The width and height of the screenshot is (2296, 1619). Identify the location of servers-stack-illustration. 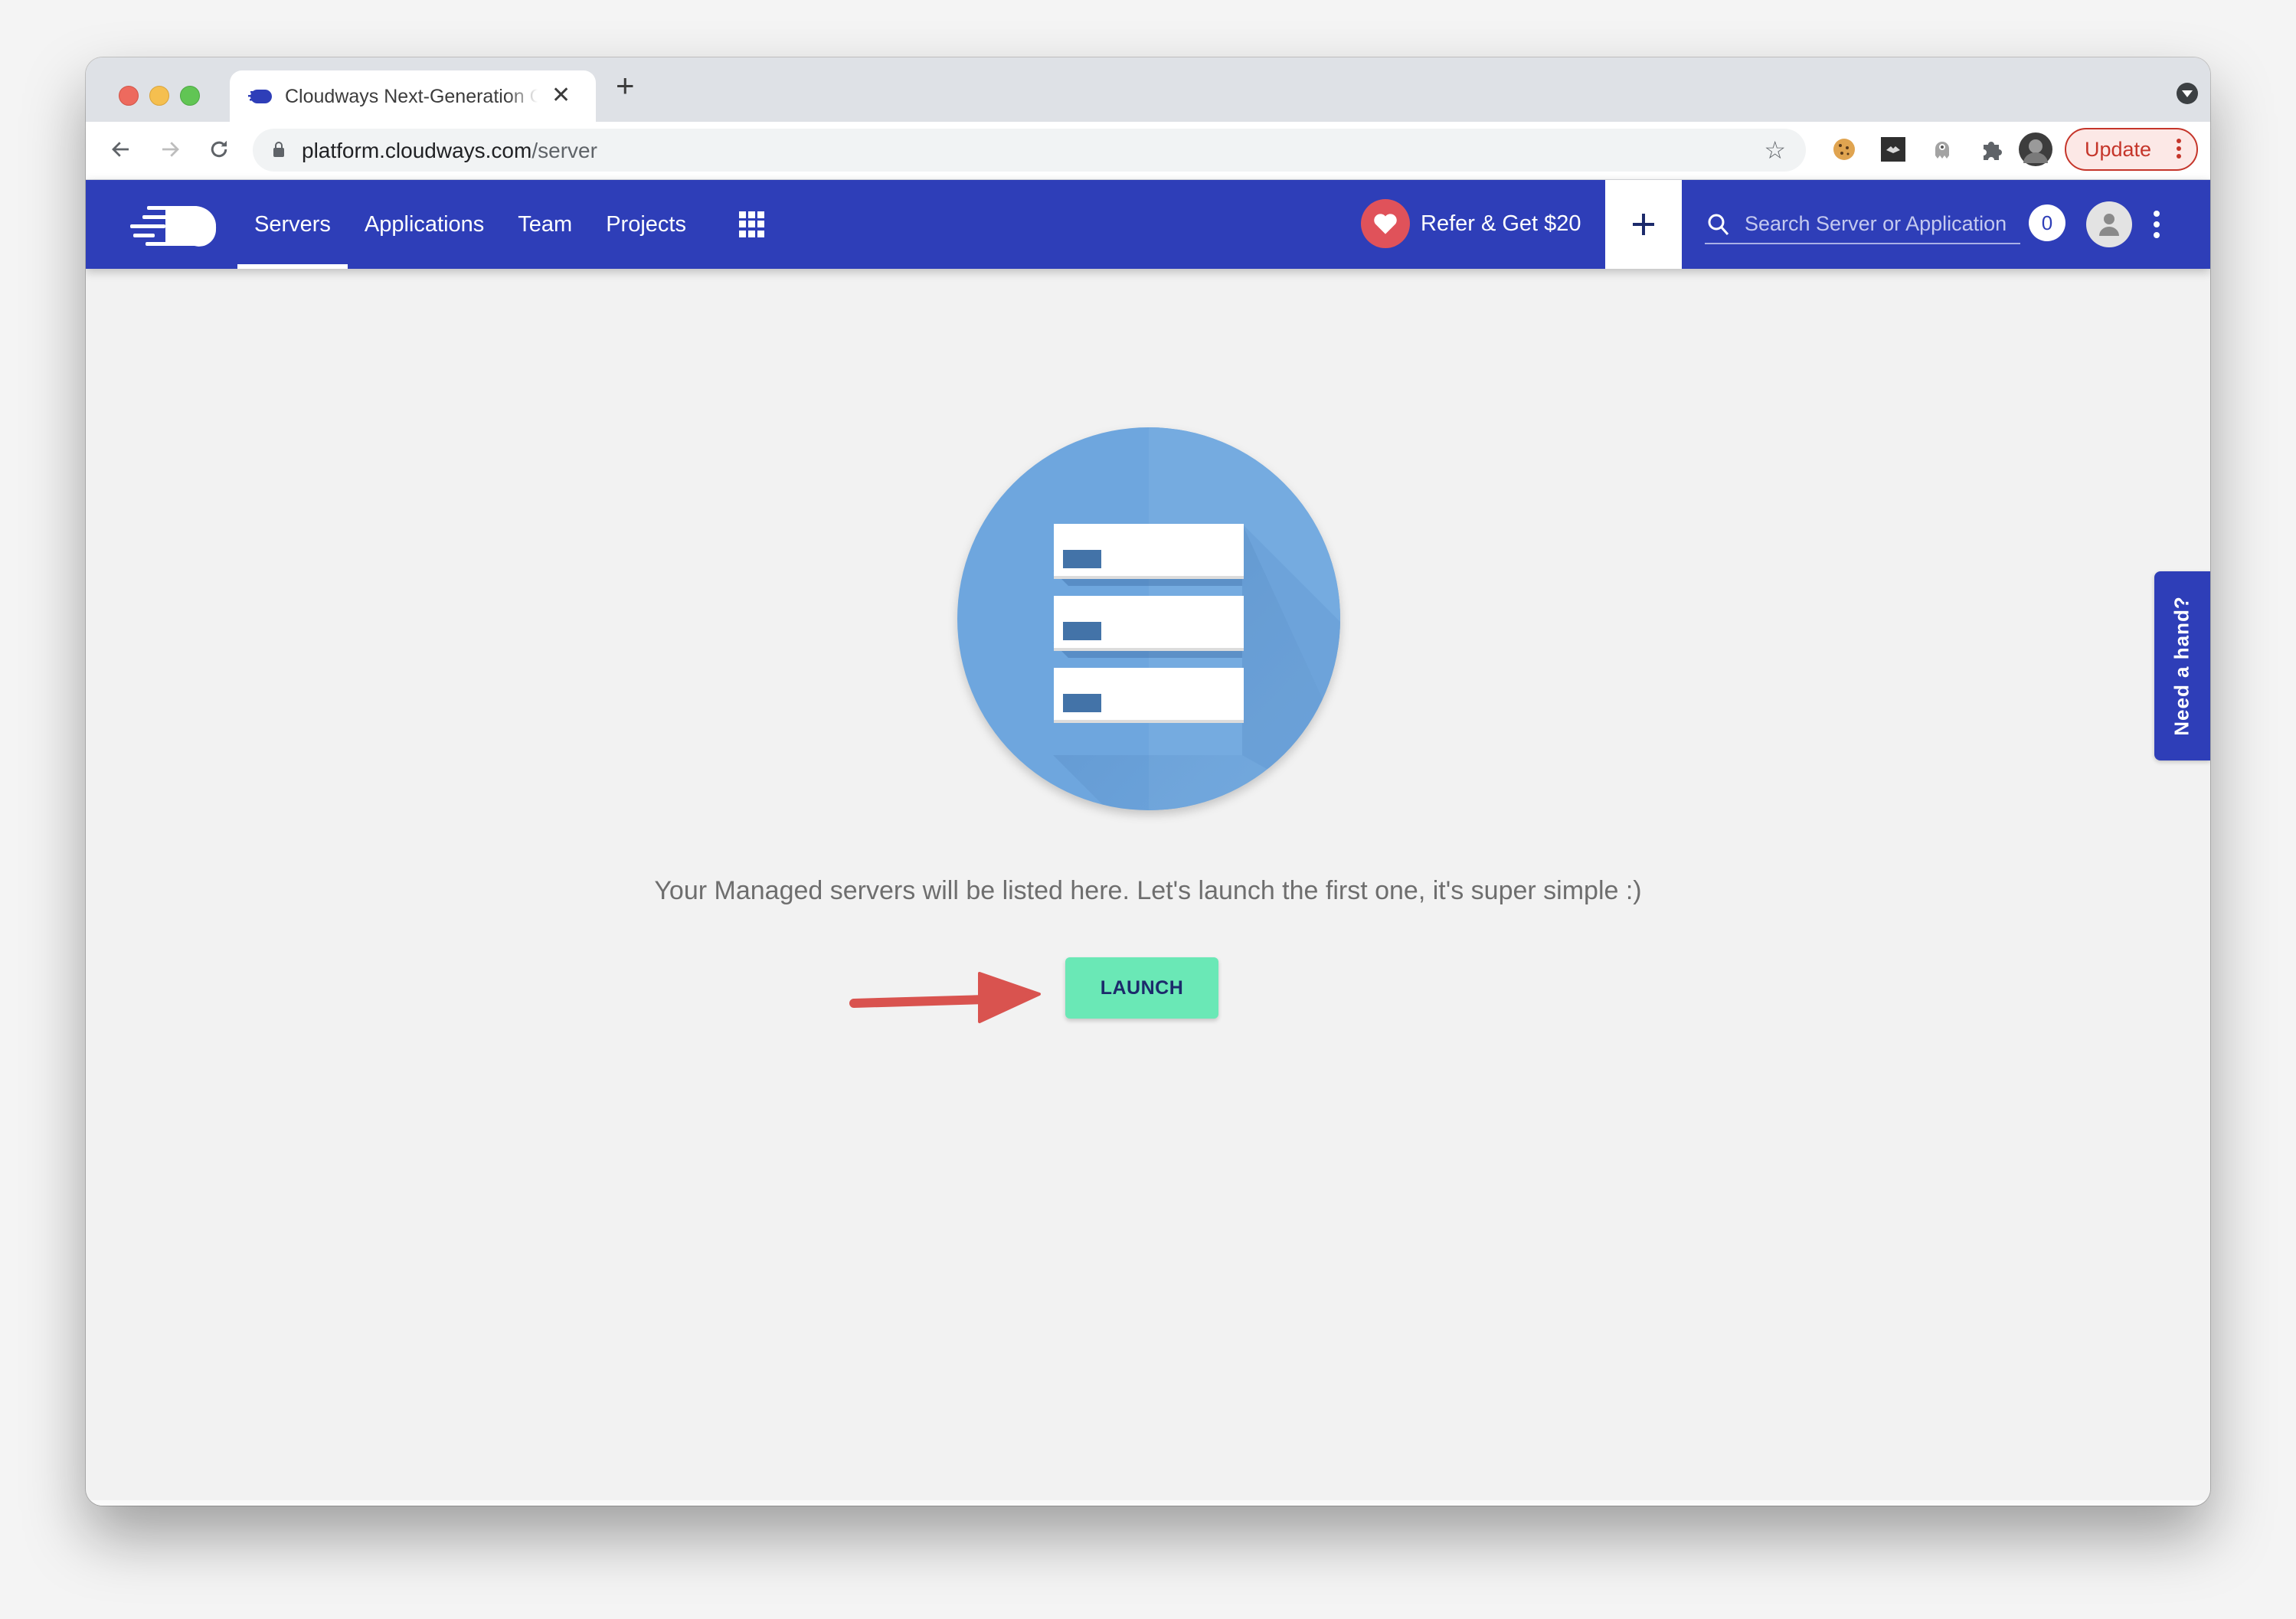
(1148, 618).